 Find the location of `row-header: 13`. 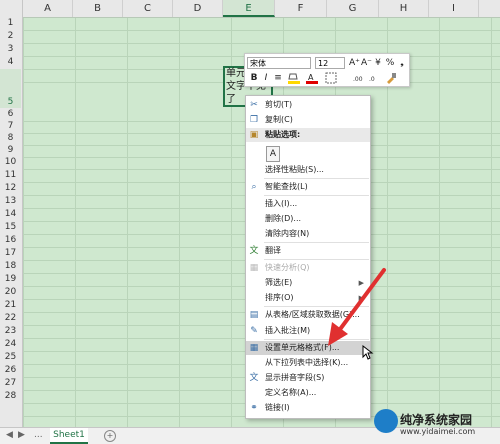

row-header: 13 is located at coordinates (10, 201).